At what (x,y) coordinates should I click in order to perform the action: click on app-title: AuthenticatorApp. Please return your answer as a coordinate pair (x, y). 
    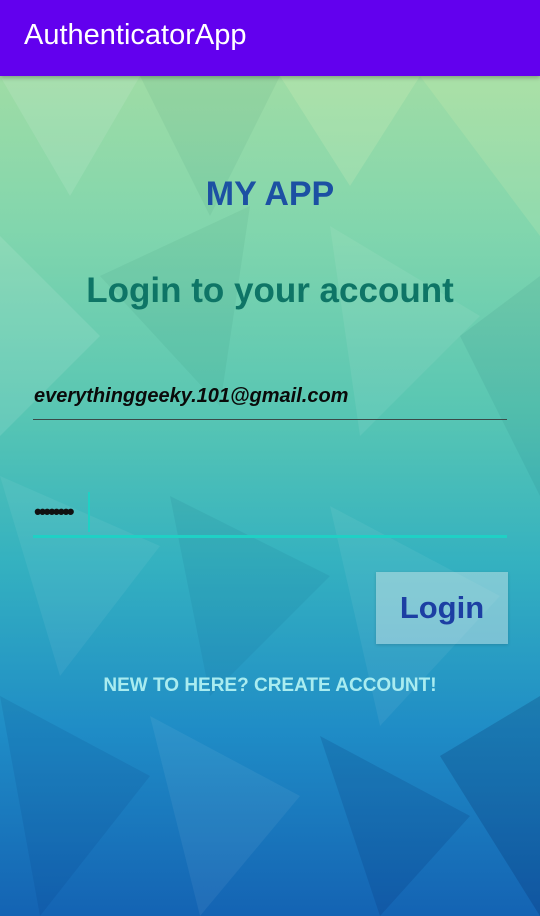
    Looking at the image, I should click on (135, 35).